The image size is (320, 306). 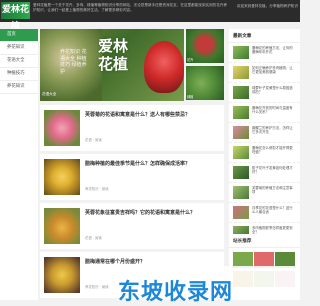 What do you see at coordinates (190, 60) in the screenshot?
I see `thumbnail-caption: 花卉` at bounding box center [190, 60].